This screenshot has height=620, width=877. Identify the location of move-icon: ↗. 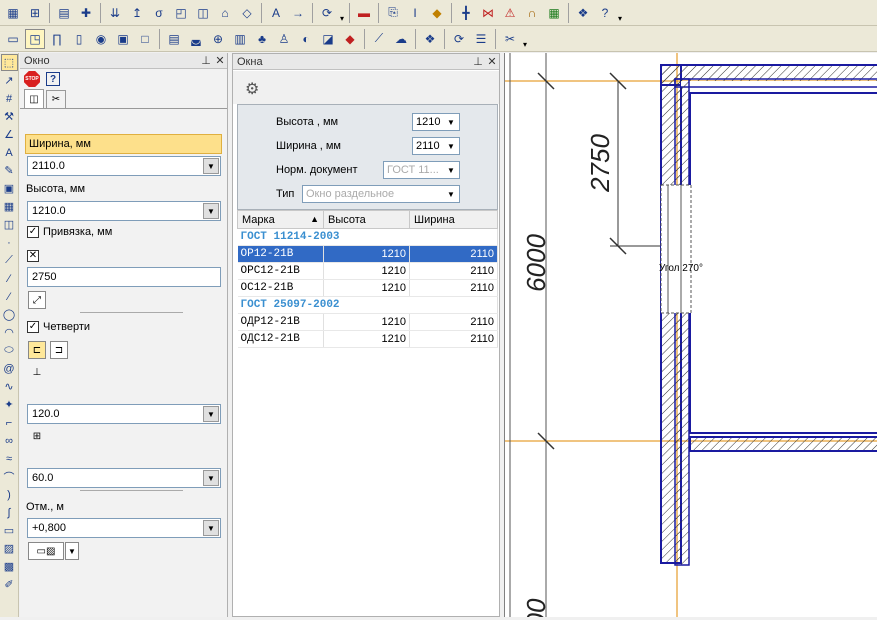
(9, 80).